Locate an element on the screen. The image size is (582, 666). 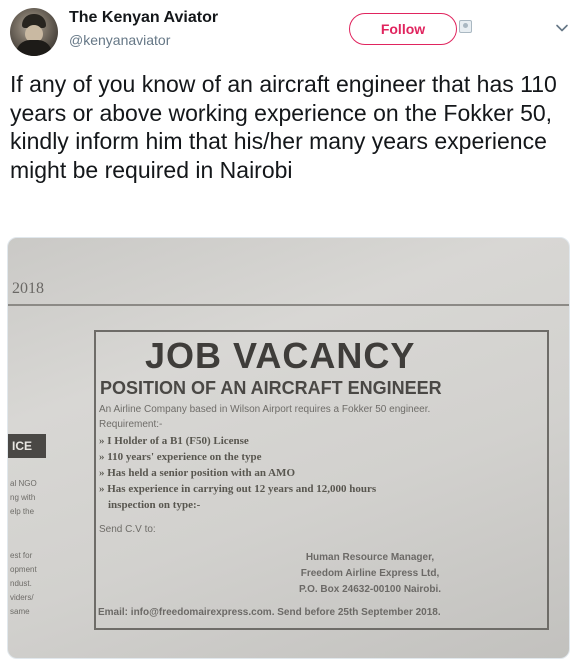
ad-subtitle: POSITION OF AN AIRCRAFT ENGINEER is located at coordinates (271, 388).